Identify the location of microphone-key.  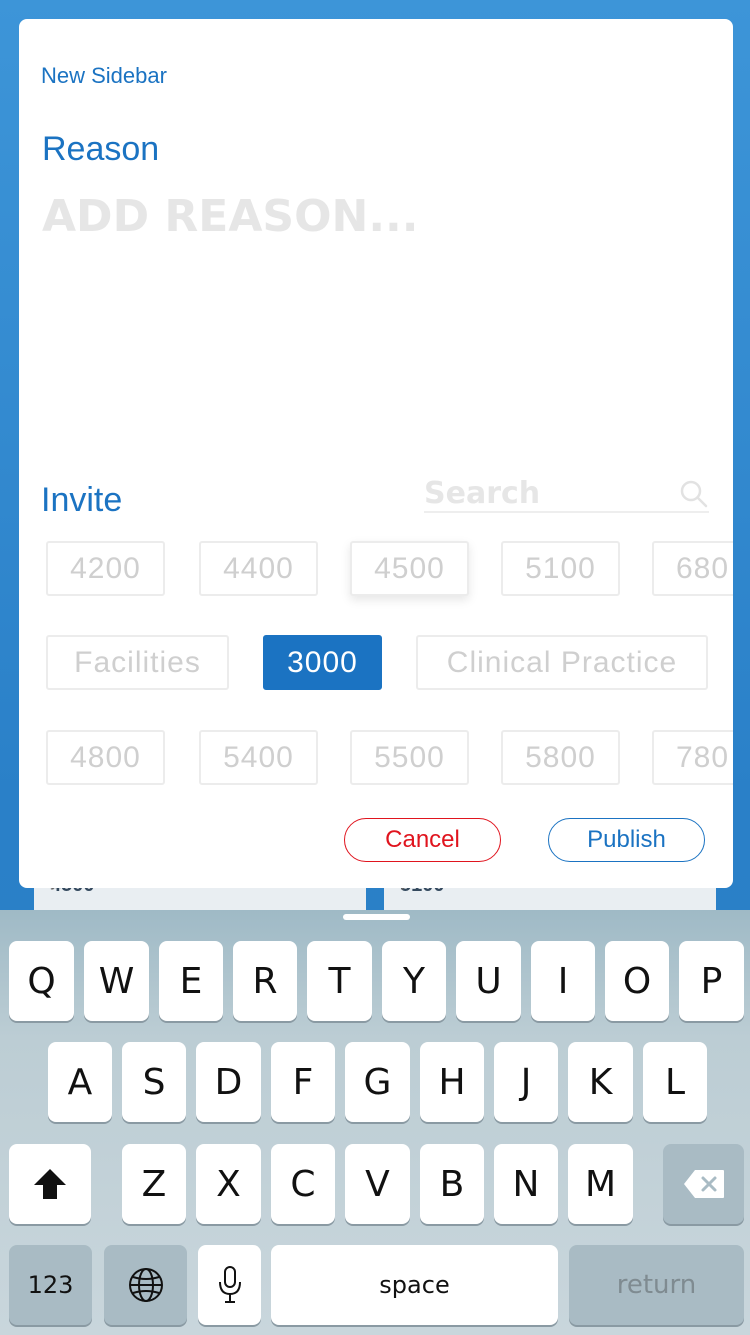
(229, 1285).